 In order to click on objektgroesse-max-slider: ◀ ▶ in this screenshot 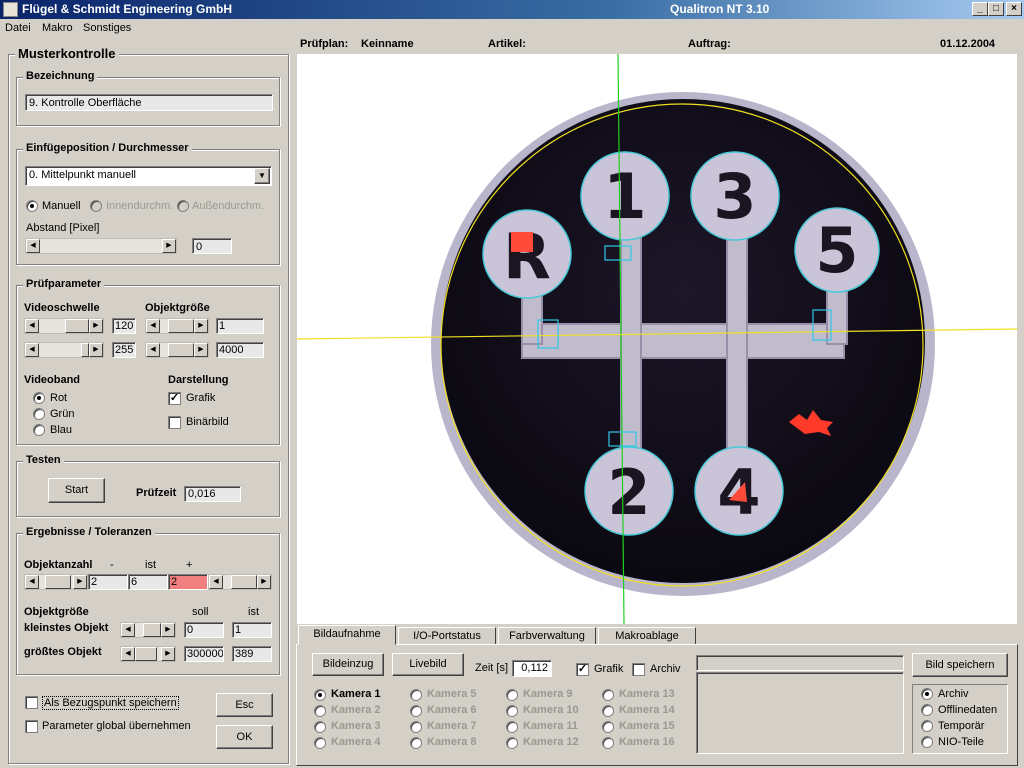, I will do `click(177, 350)`.